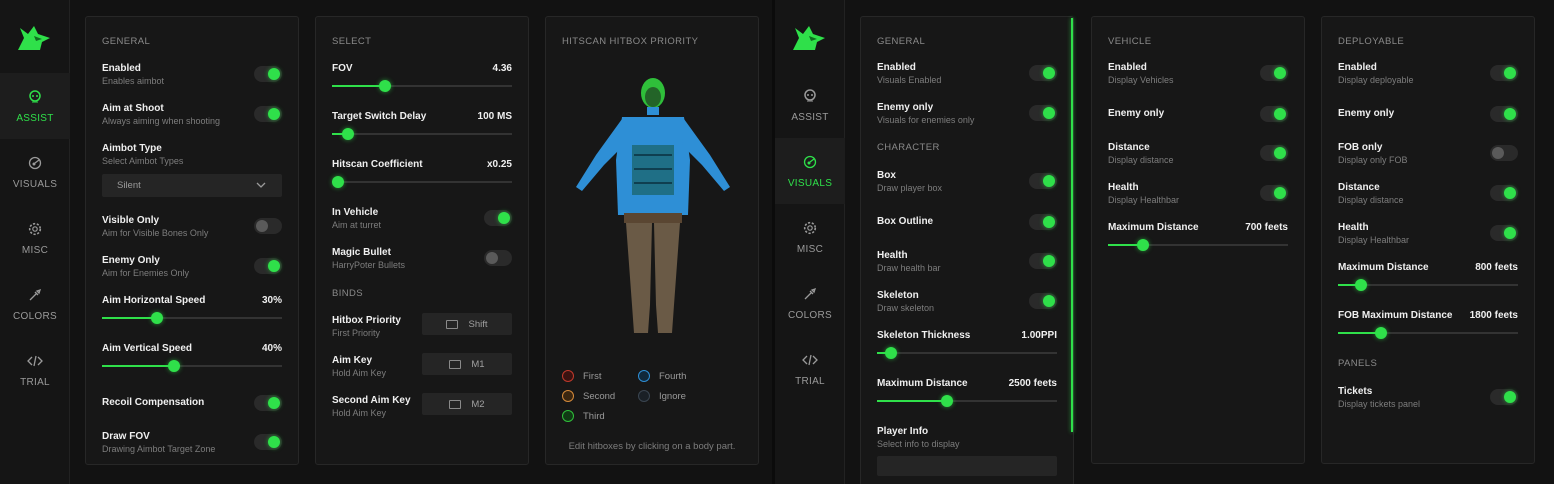 This screenshot has height=484, width=1554. I want to click on player-info-dropdown, so click(967, 466).